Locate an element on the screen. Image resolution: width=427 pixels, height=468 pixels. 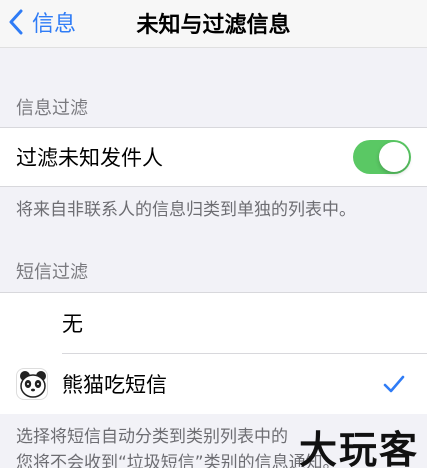
checkmark-icon is located at coordinates (394, 384).